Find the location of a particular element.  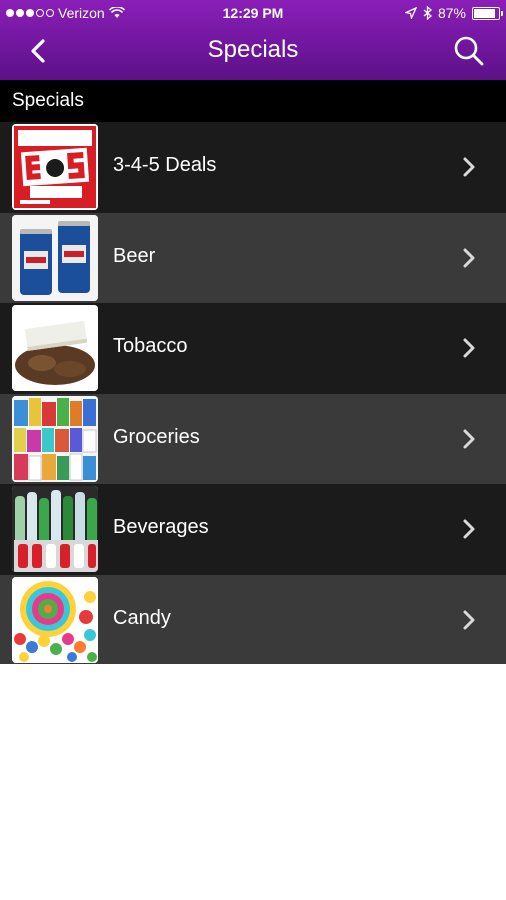

tobacco-thumbnail is located at coordinates (55, 348).